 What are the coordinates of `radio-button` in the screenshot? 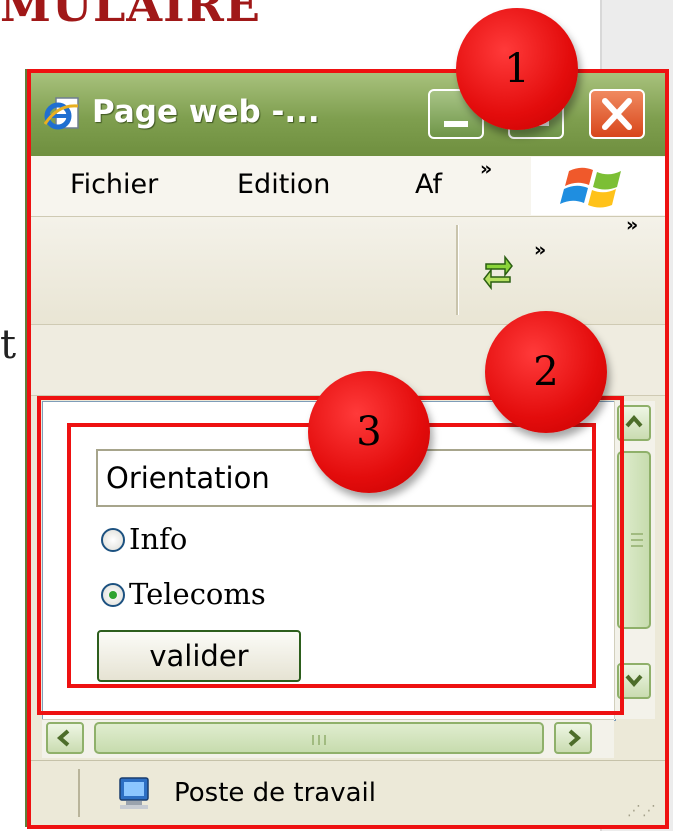 It's located at (113, 540).